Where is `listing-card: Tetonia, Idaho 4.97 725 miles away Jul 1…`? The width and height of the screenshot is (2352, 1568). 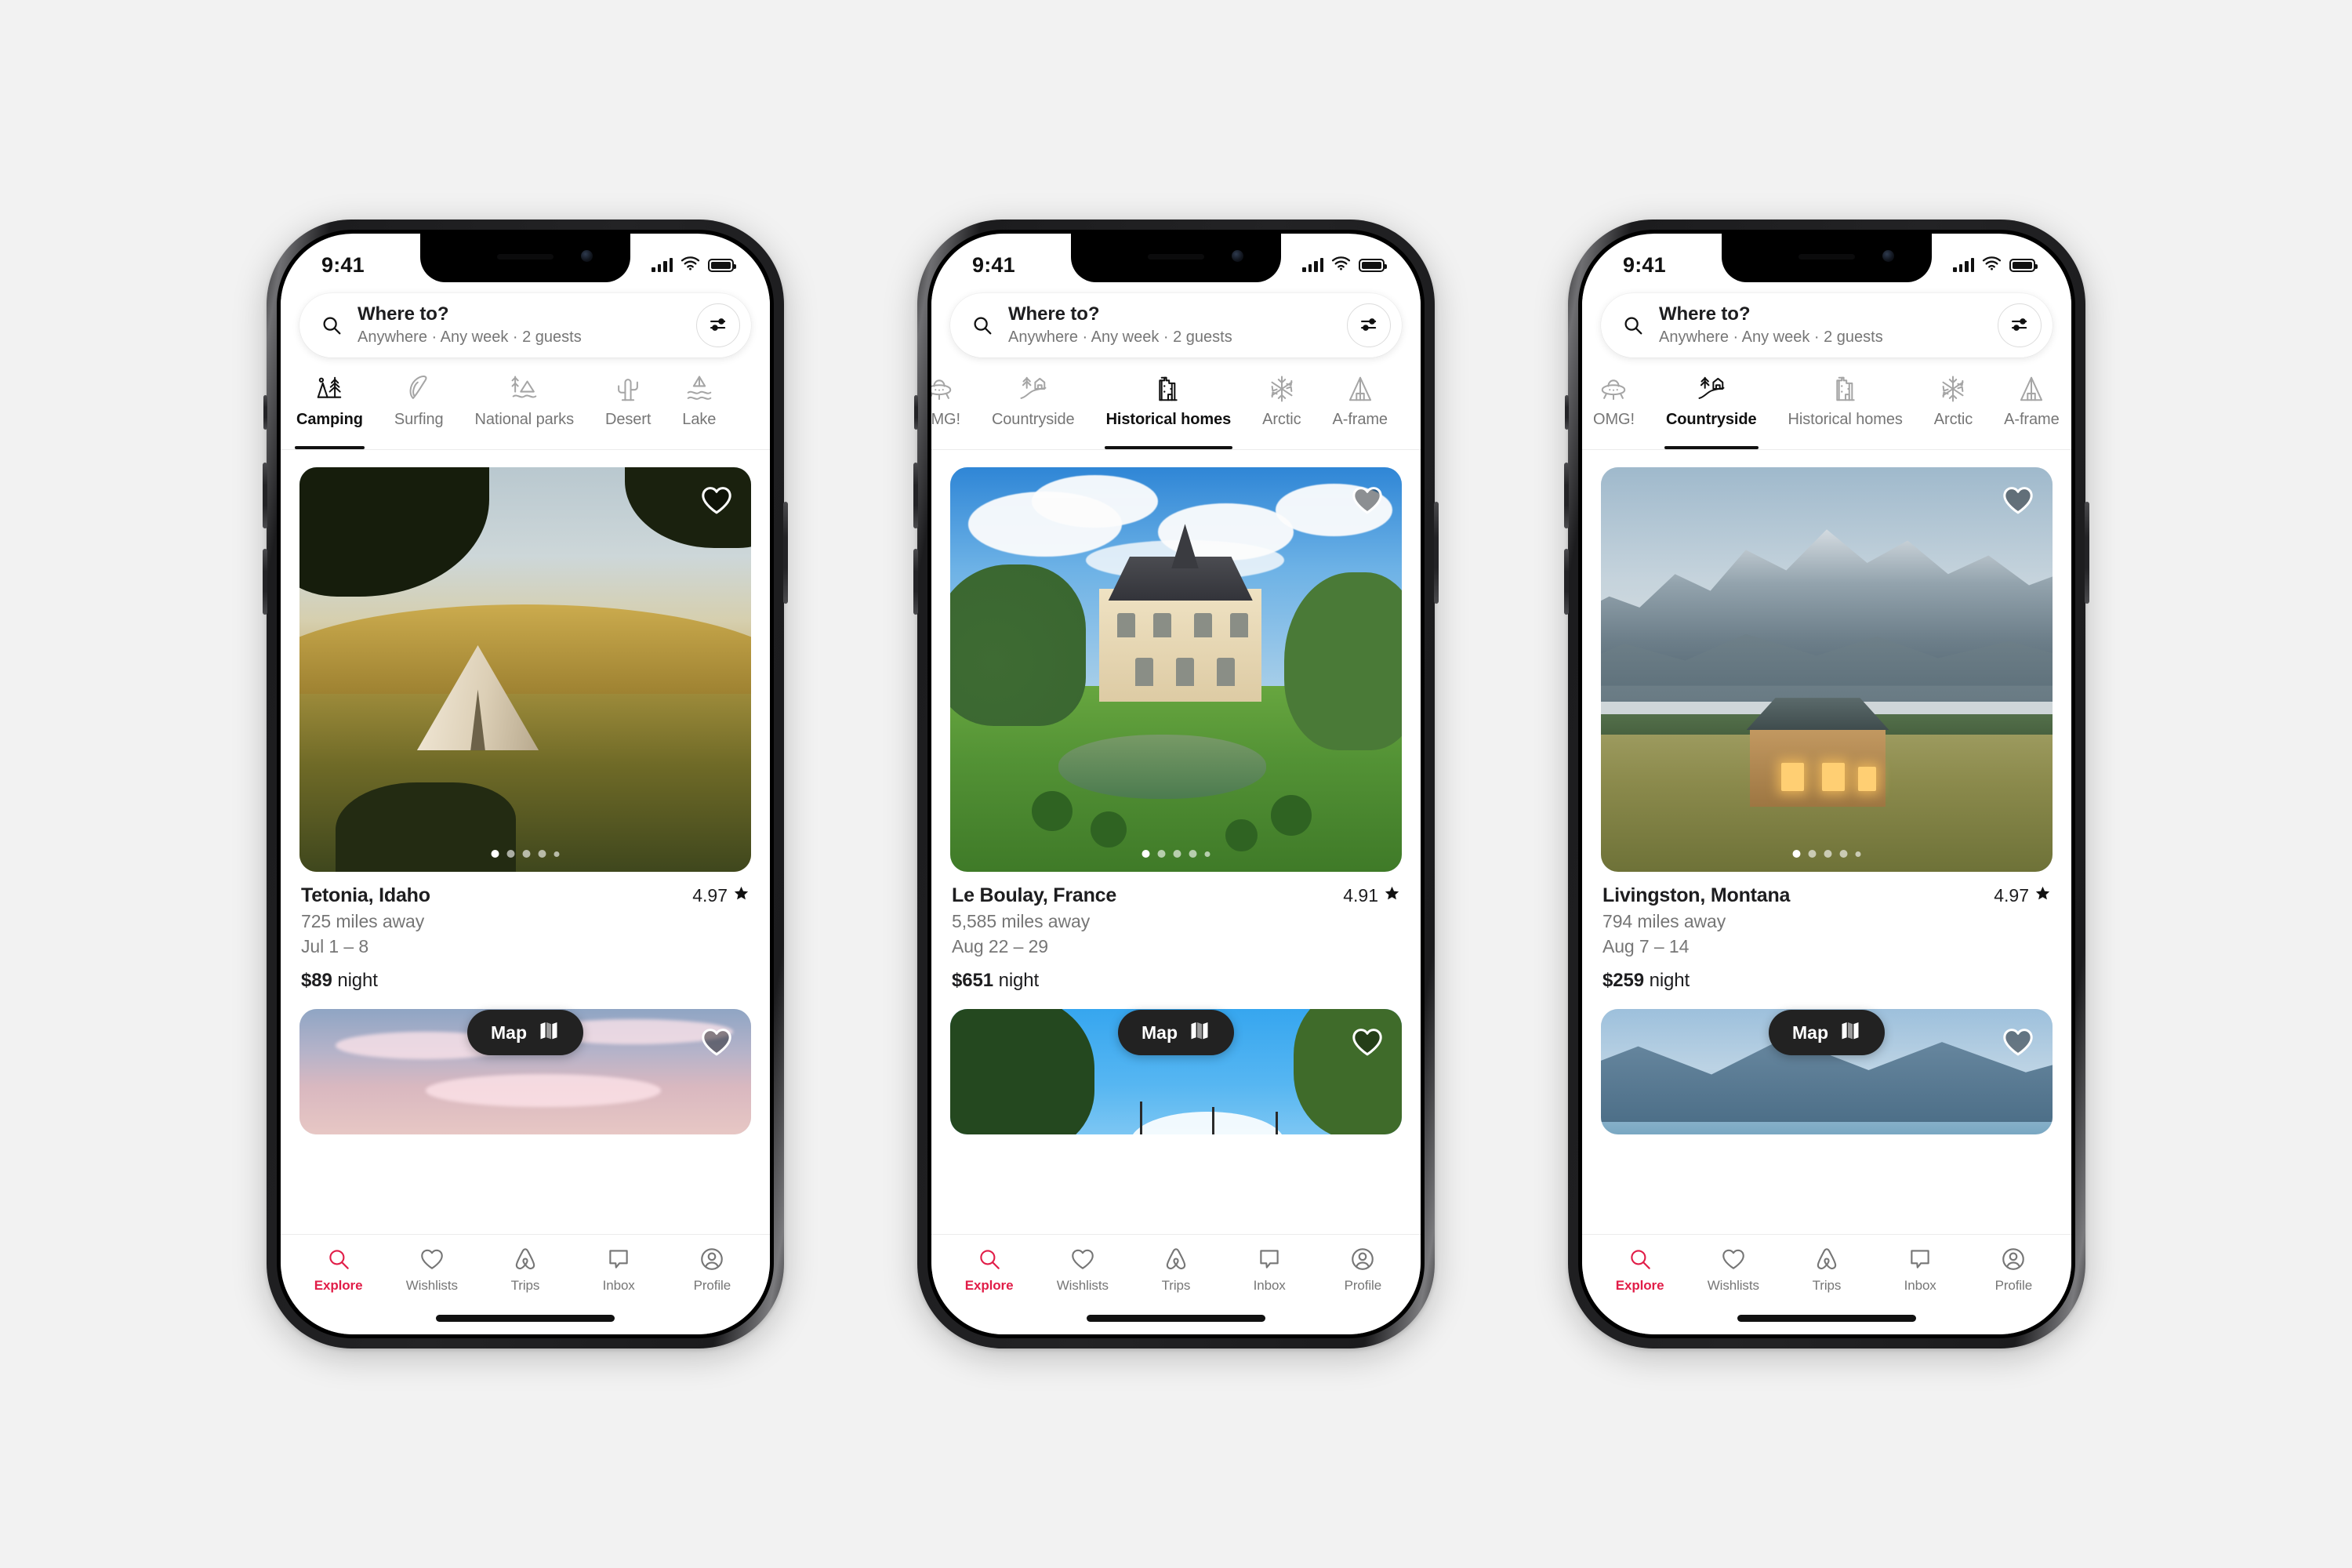 listing-card: Tetonia, Idaho 4.97 725 miles away Jul 1… is located at coordinates (525, 721).